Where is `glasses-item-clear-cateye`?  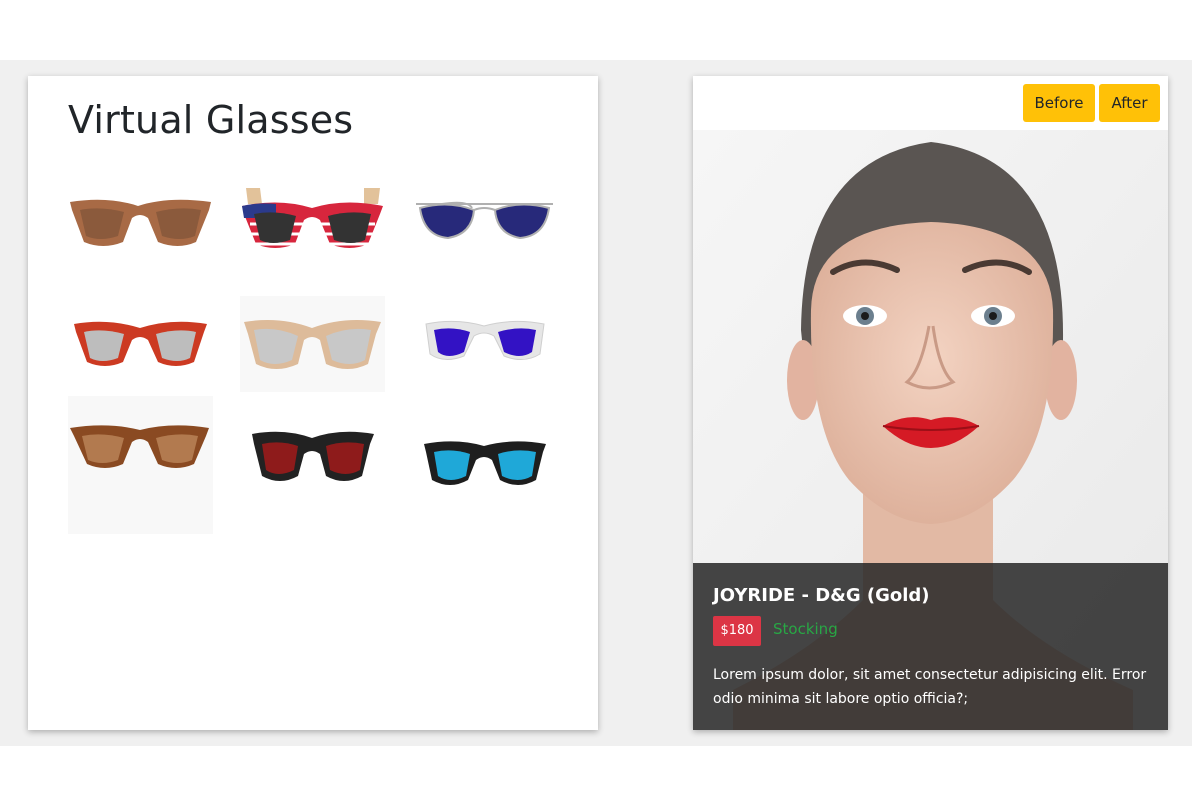 glasses-item-clear-cateye is located at coordinates (312, 344).